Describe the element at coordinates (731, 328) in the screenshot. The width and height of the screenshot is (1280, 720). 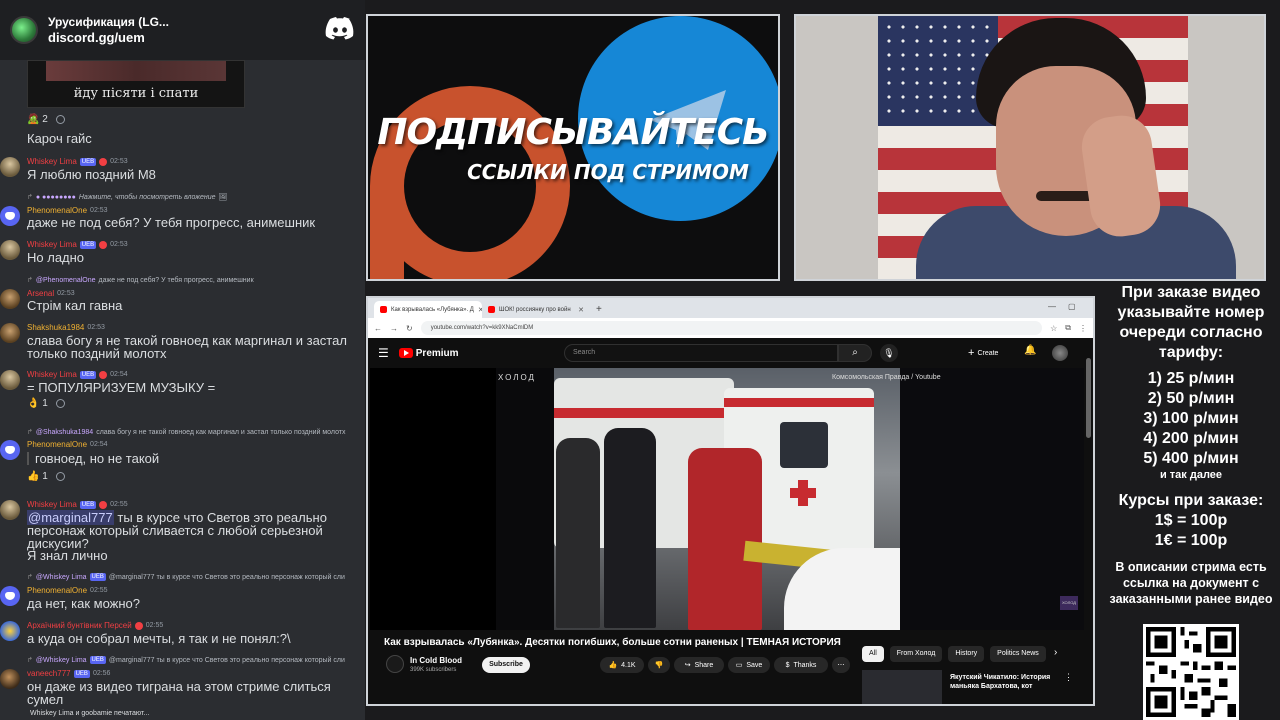
I see `url-input: youtube.com/watch?v=kk9XNaCmlDM` at that location.